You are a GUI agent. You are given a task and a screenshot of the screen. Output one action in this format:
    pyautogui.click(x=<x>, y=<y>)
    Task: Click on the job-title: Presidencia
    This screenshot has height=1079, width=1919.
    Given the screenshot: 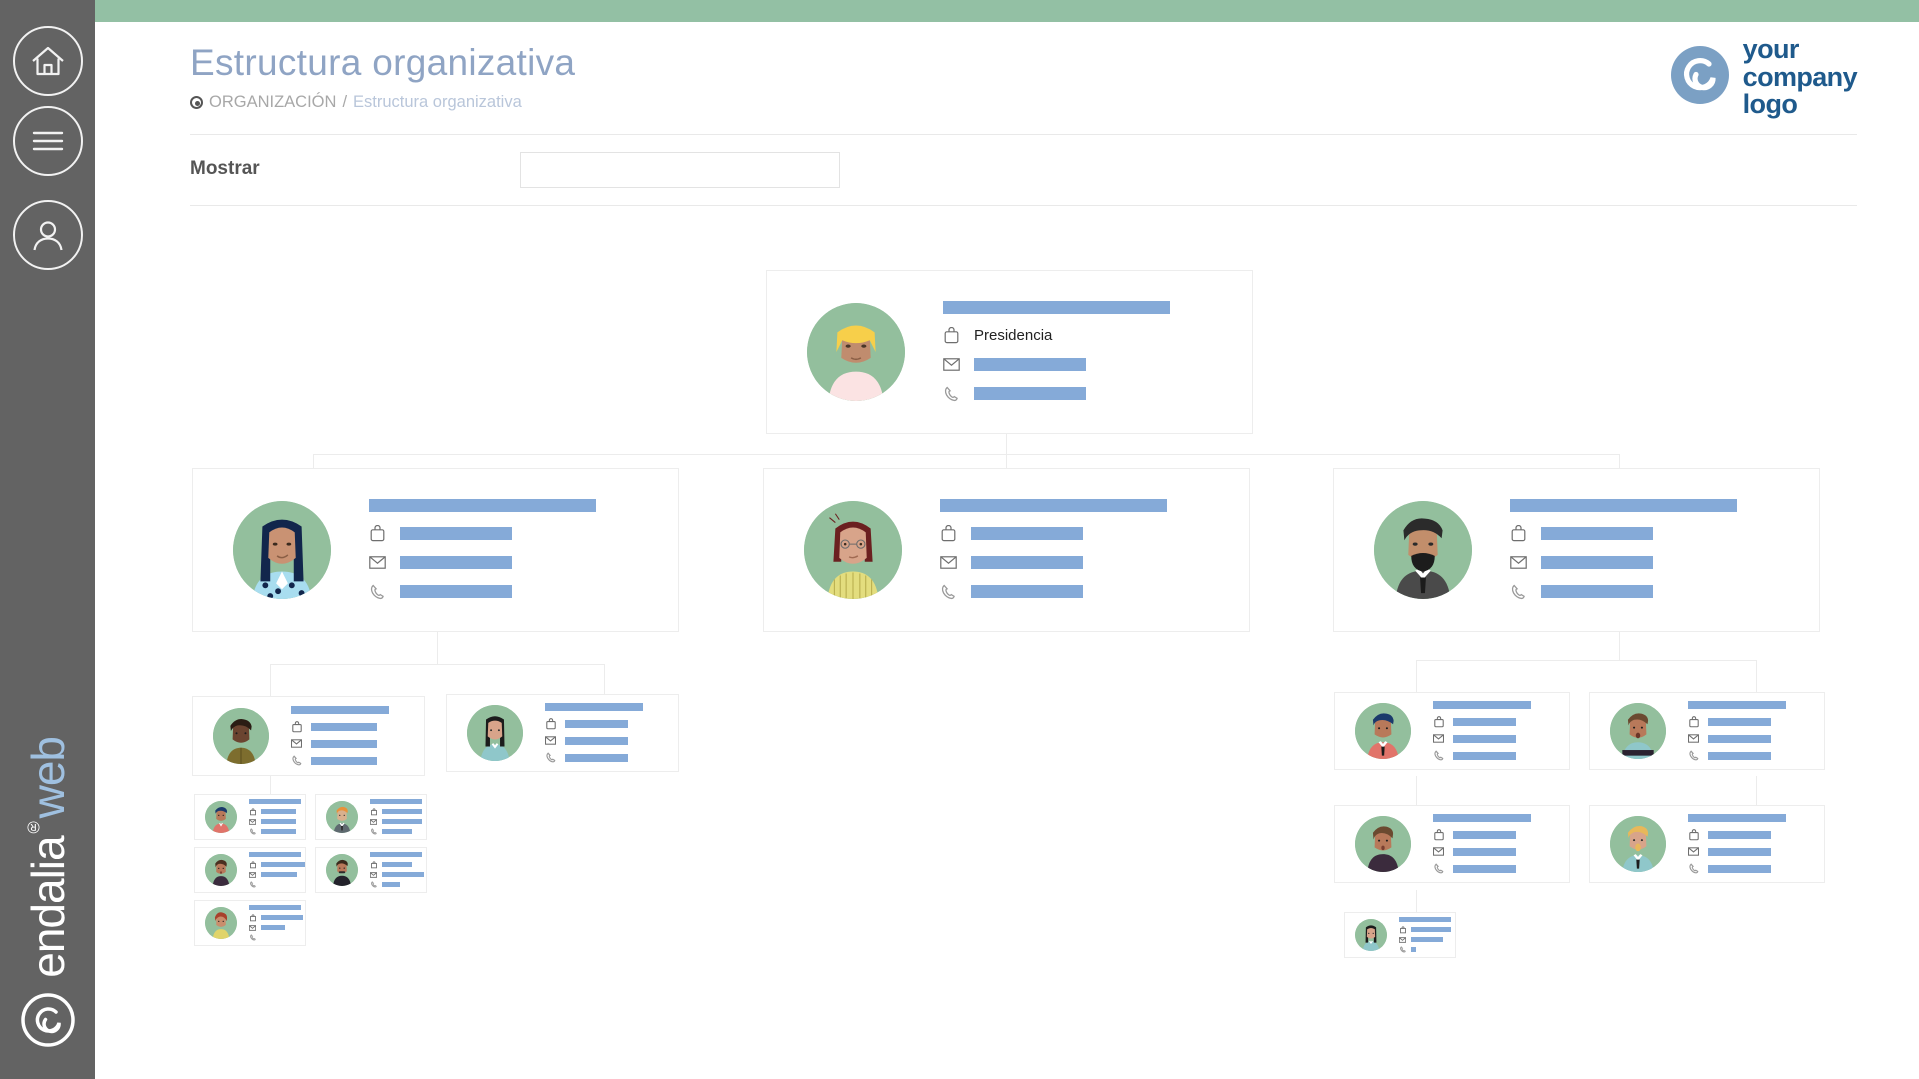 What is the action you would take?
    pyautogui.click(x=1013, y=335)
    